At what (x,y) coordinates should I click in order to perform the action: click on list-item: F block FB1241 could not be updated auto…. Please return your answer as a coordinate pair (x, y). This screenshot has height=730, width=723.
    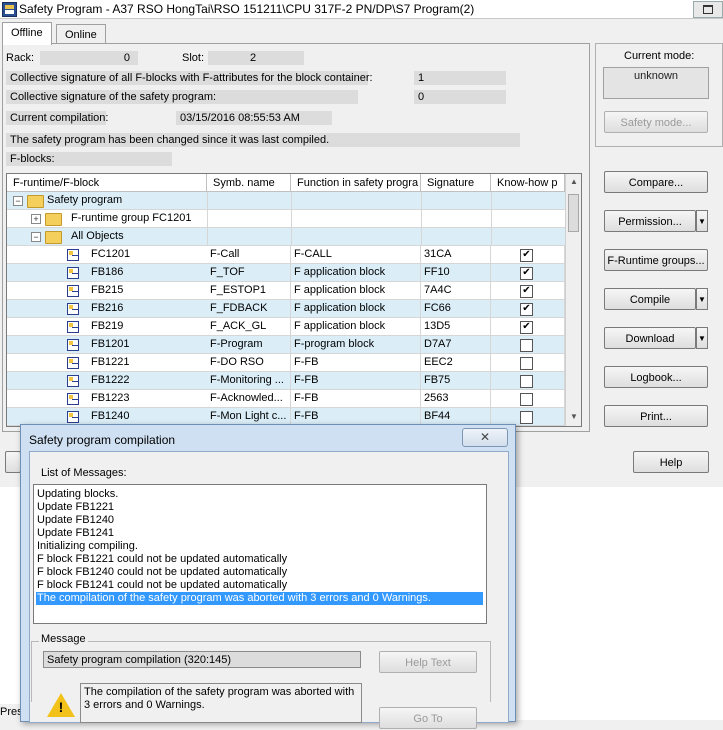
    Looking at the image, I should click on (259, 585).